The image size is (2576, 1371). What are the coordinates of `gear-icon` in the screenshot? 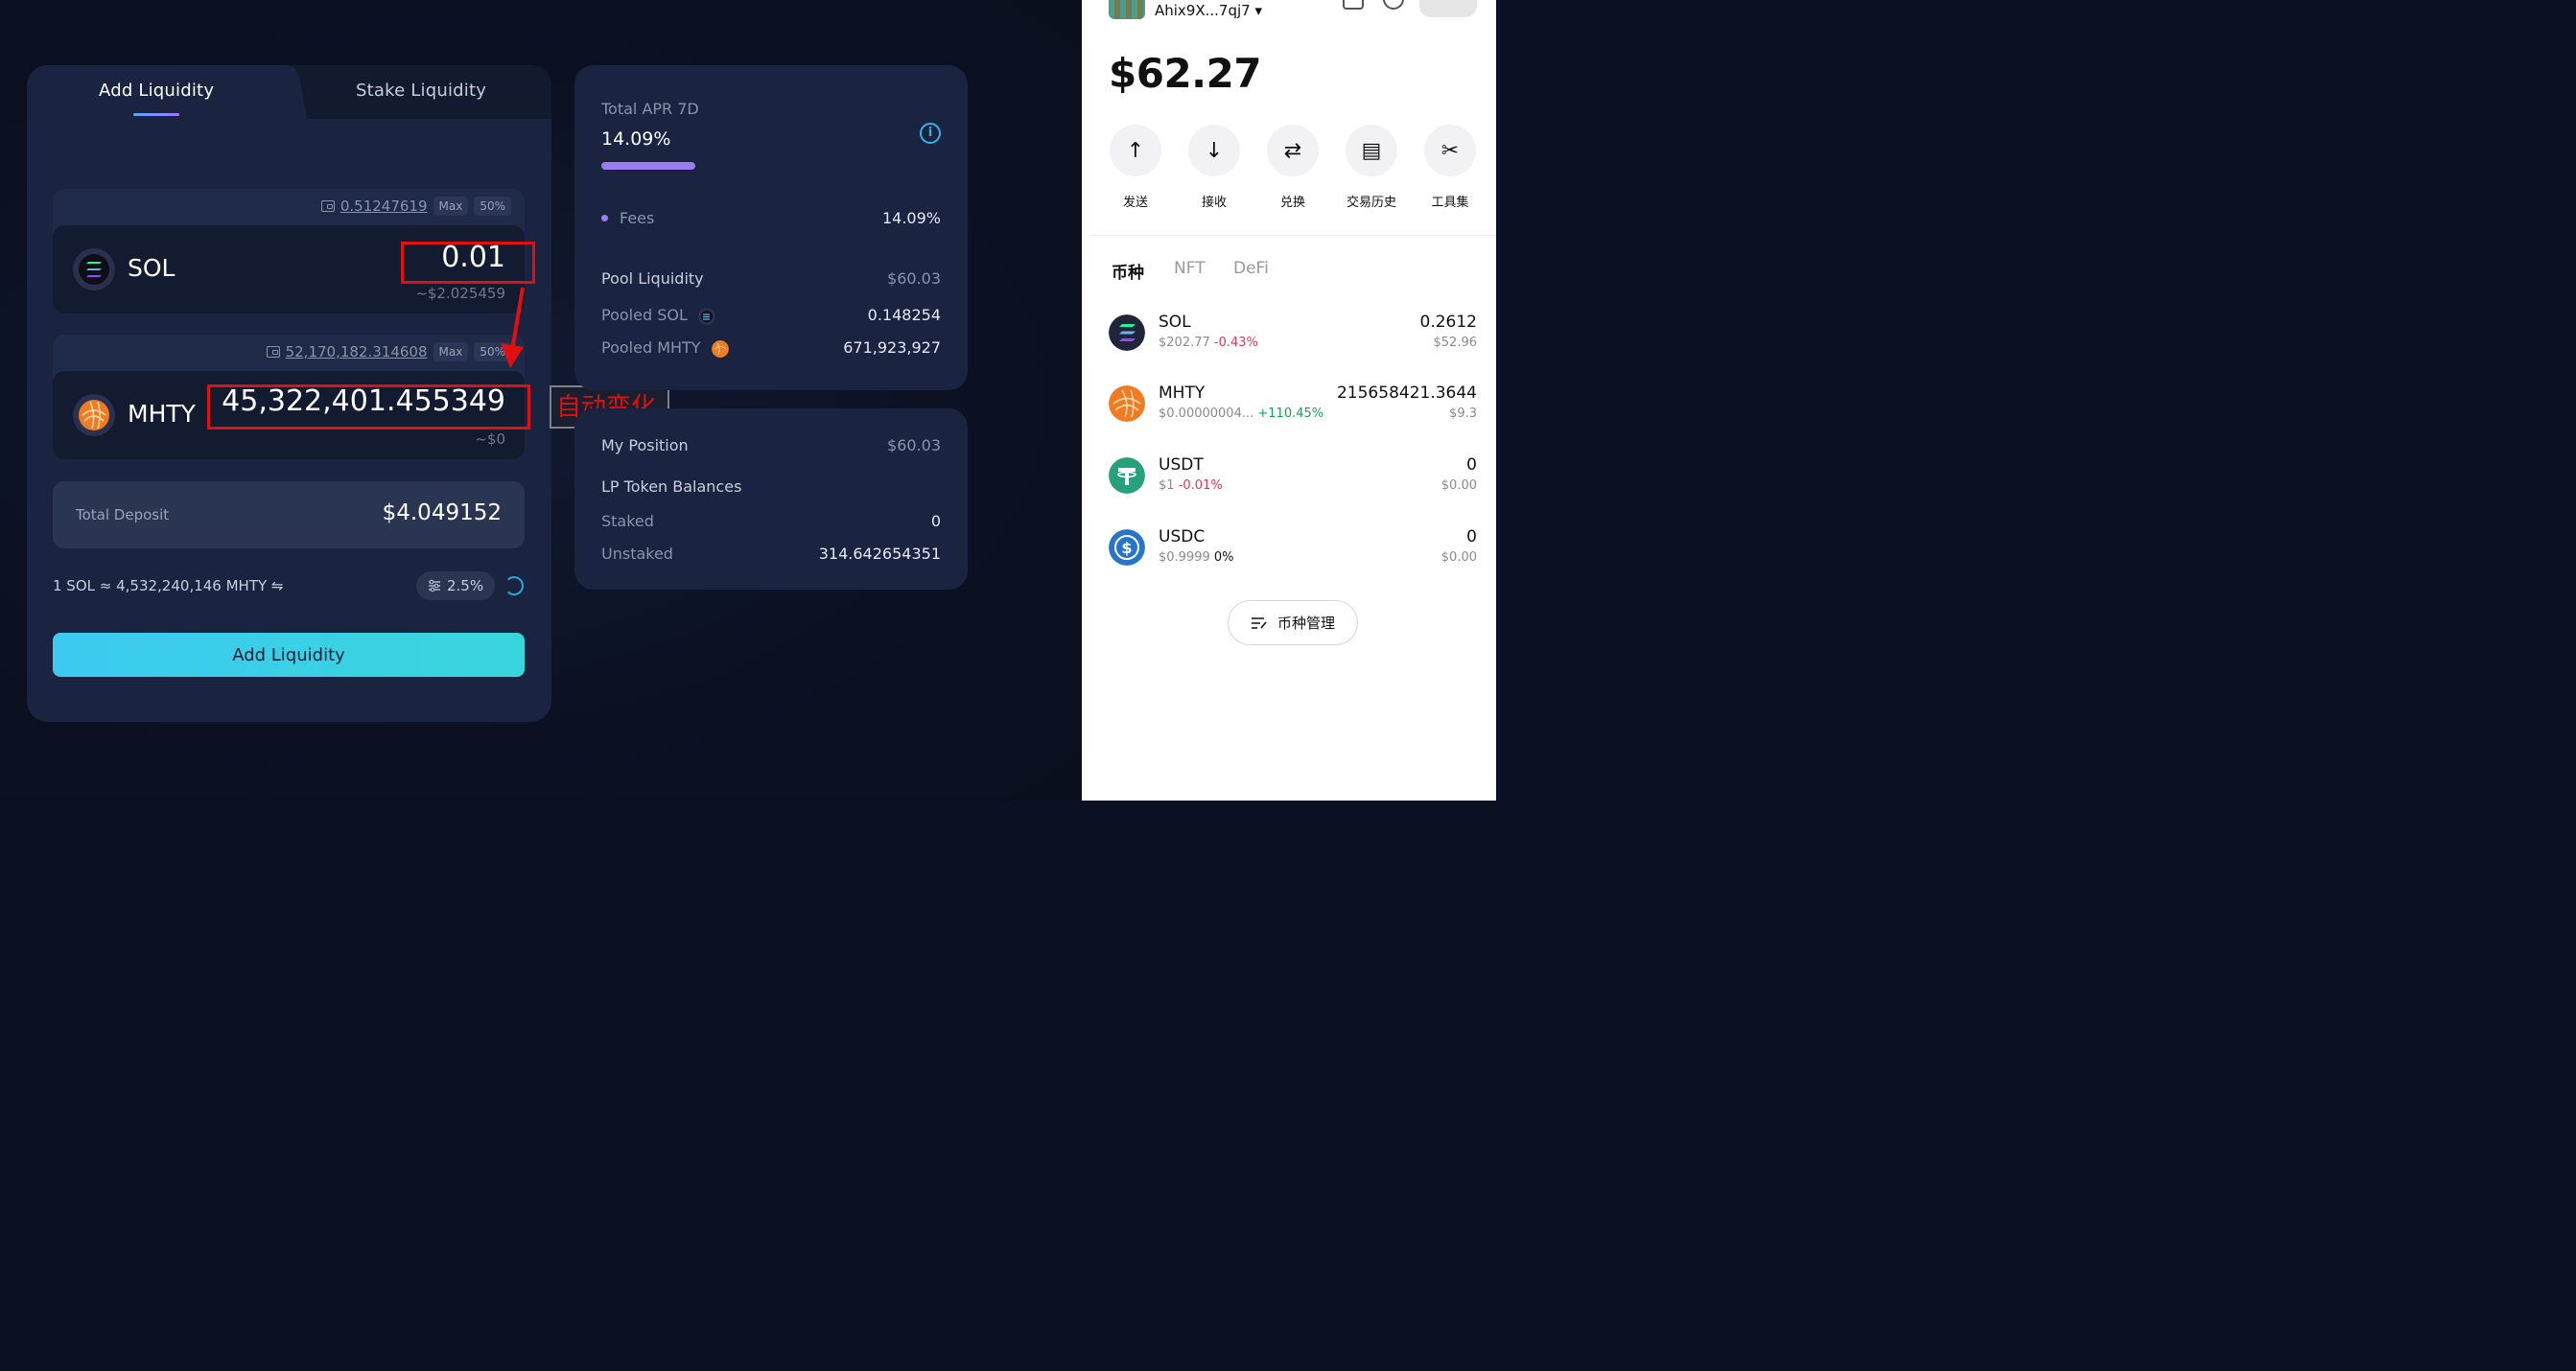 It's located at (1393, 5).